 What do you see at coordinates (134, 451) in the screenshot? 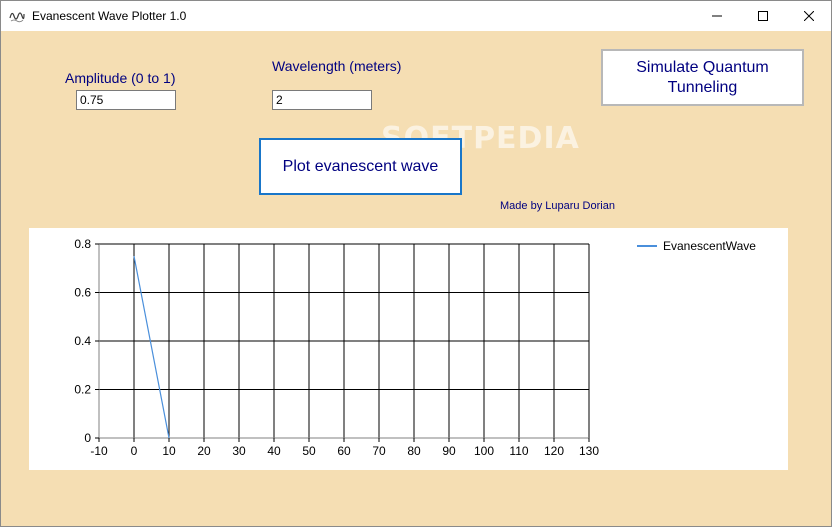
I see `x-tick-label: 0` at bounding box center [134, 451].